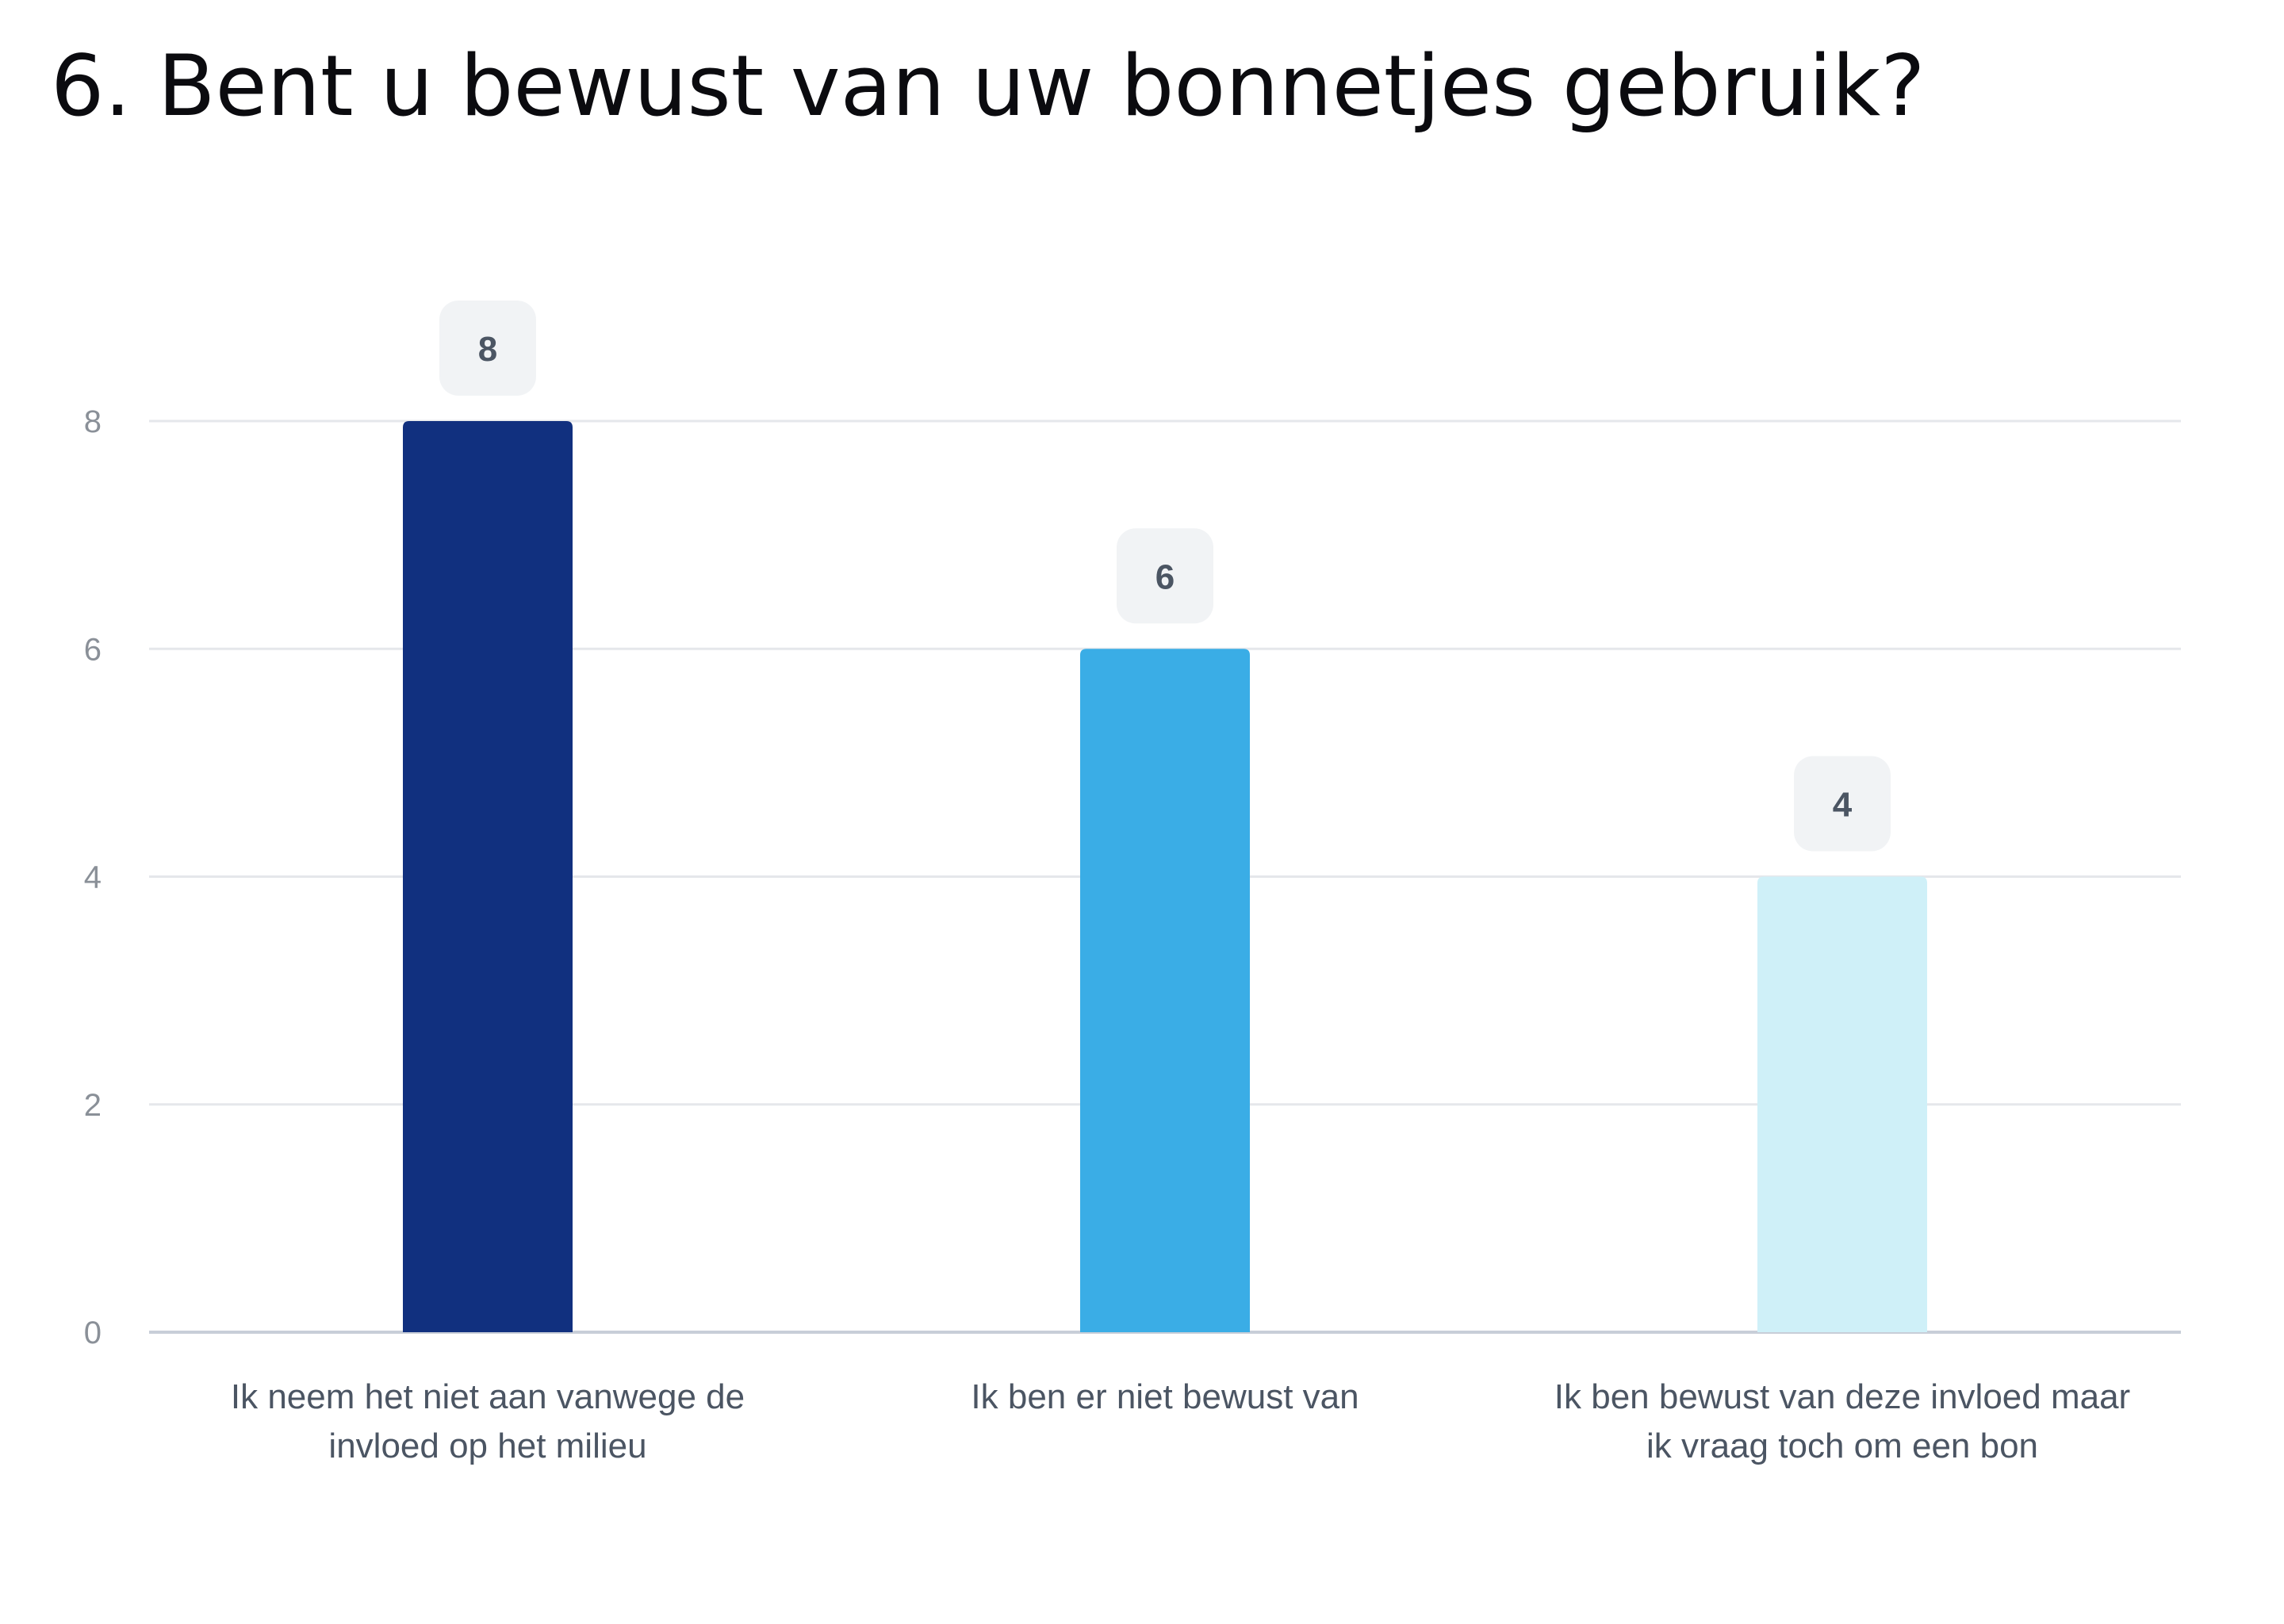  What do you see at coordinates (487, 349) in the screenshot?
I see `value-label: 8` at bounding box center [487, 349].